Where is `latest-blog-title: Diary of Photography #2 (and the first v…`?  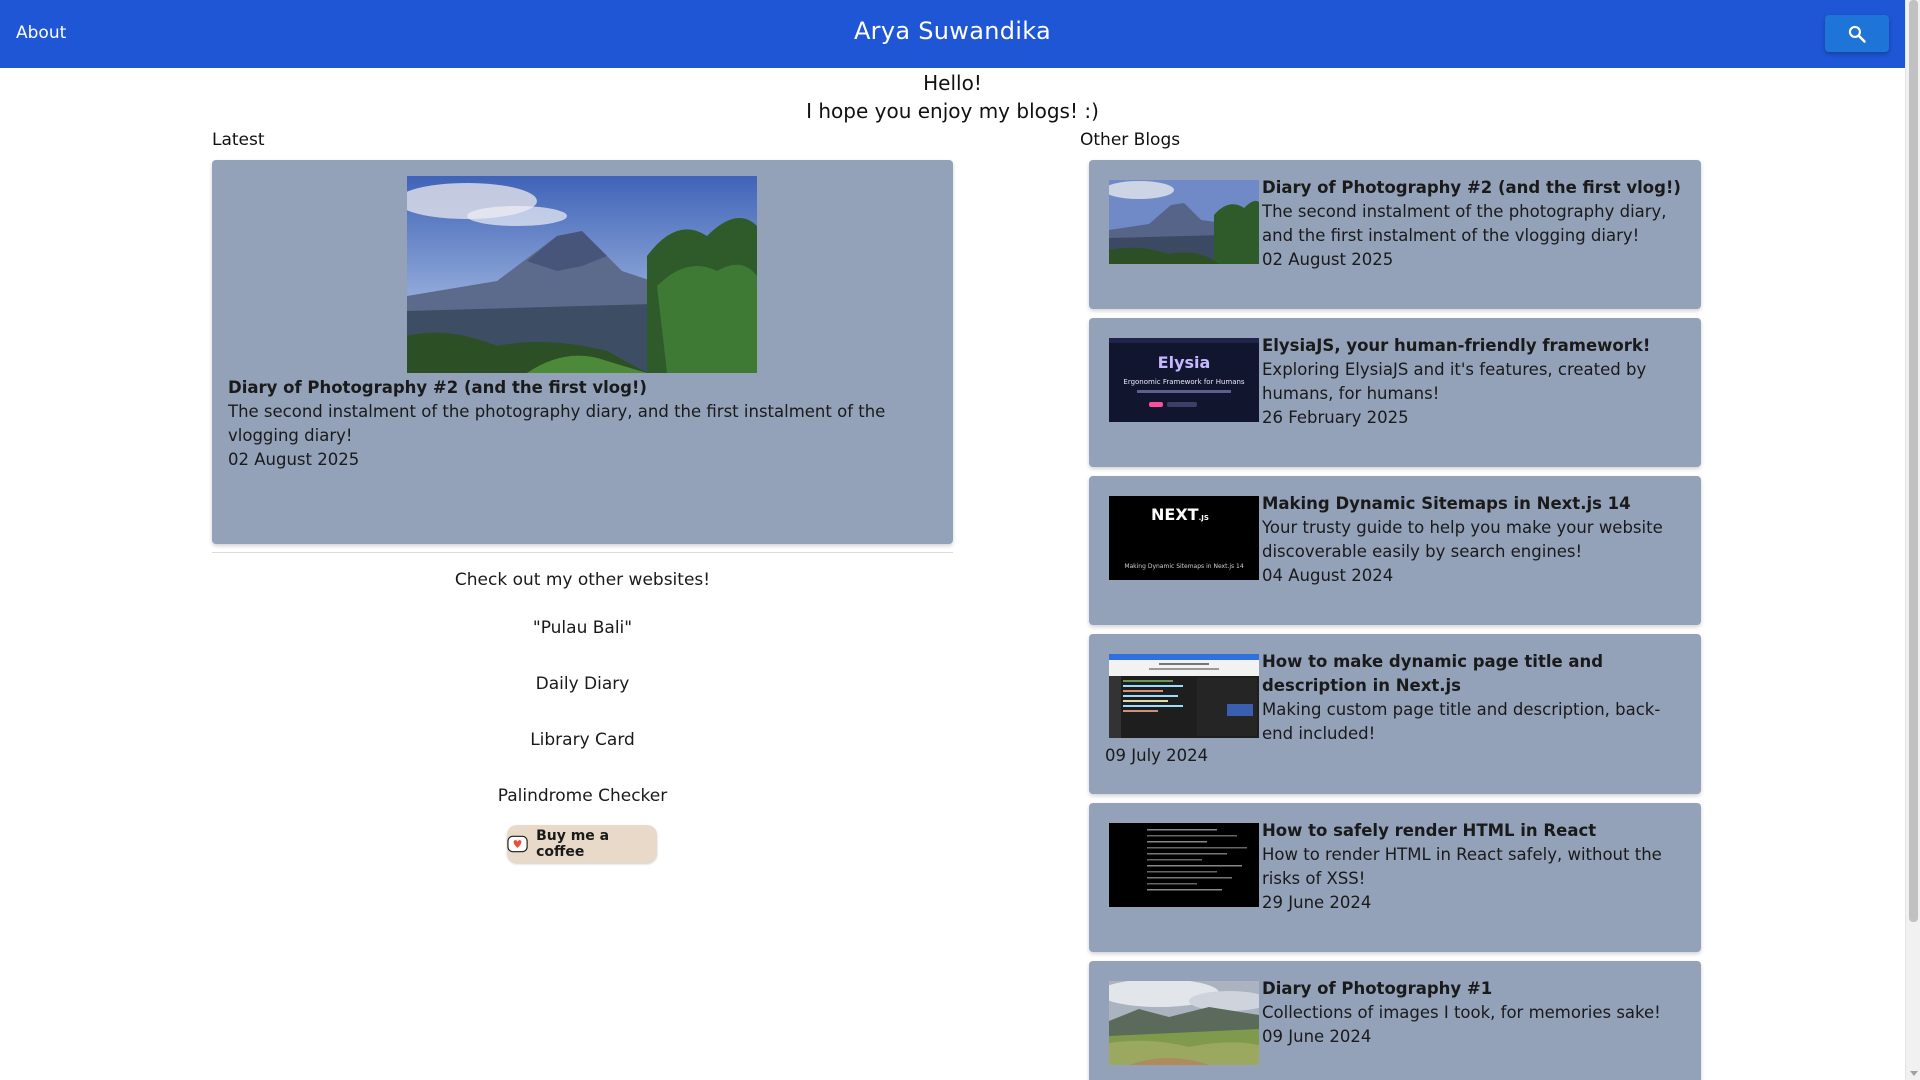
latest-blog-title: Diary of Photography #2 (and the first v… is located at coordinates (437, 387).